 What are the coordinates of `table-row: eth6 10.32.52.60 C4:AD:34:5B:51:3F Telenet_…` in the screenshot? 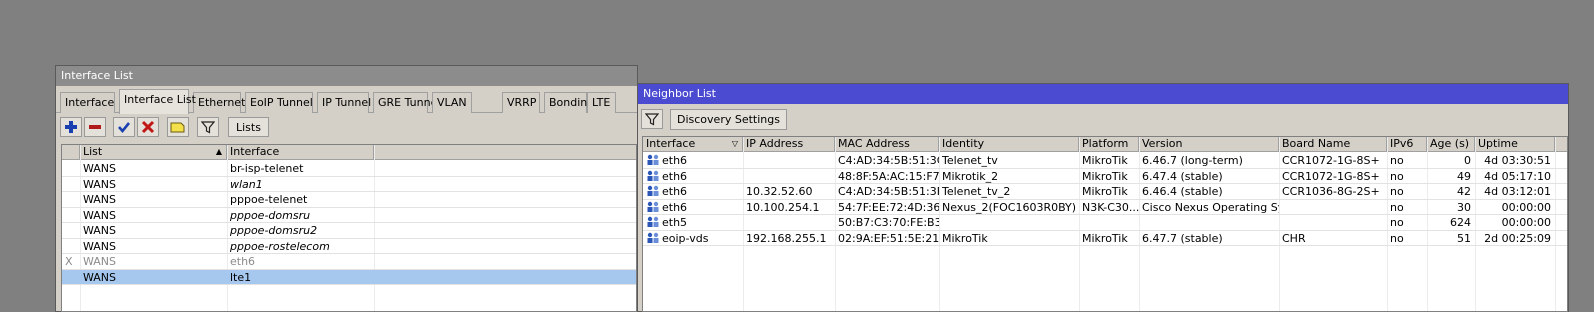 It's located at (1105, 192).